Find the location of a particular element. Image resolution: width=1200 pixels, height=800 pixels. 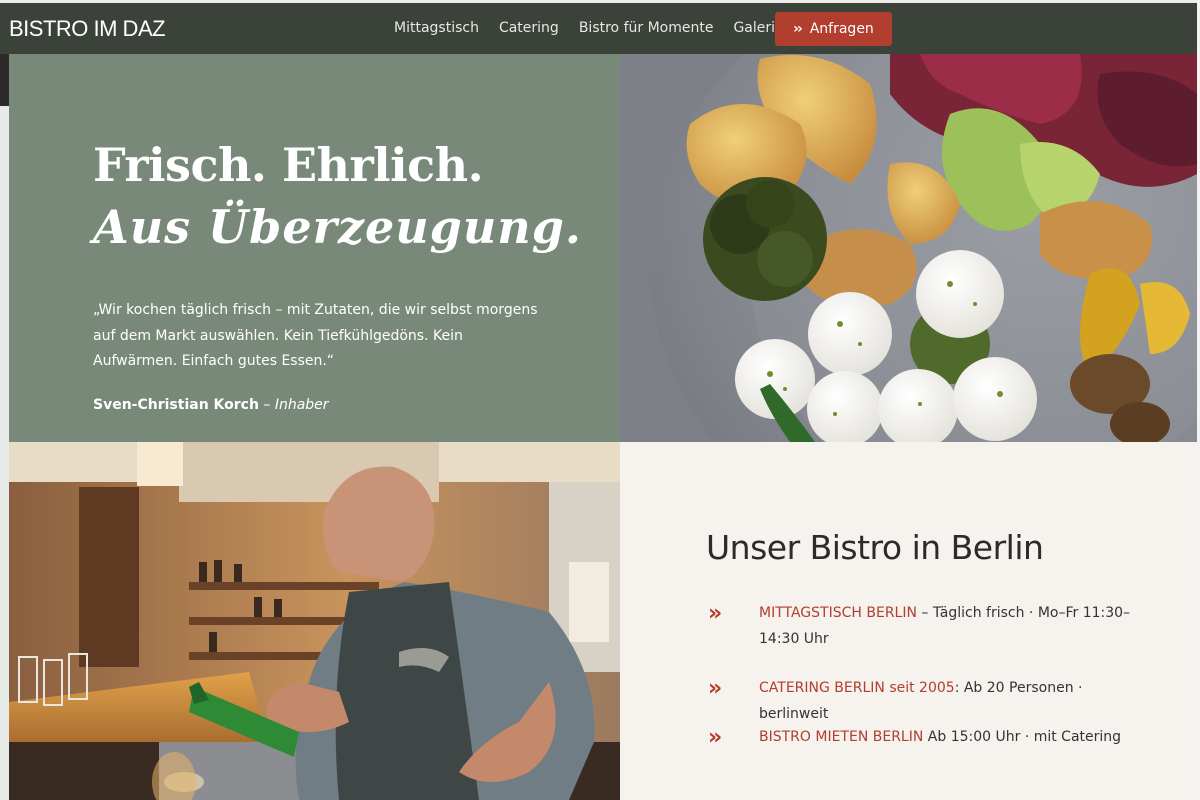

nav-link-catering: Catering is located at coordinates (529, 28).